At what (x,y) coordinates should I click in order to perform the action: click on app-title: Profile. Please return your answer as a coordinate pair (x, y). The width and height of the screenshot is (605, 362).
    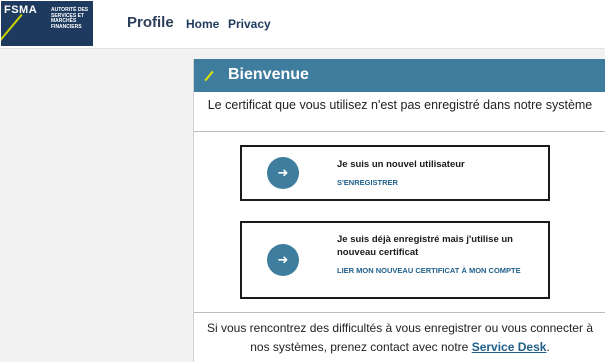
    Looking at the image, I should click on (150, 22).